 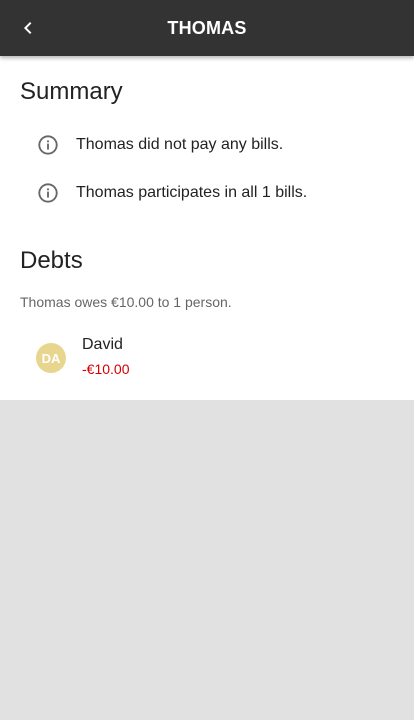 I want to click on summary-item: Thomas did not pay any bills., so click(x=159, y=145).